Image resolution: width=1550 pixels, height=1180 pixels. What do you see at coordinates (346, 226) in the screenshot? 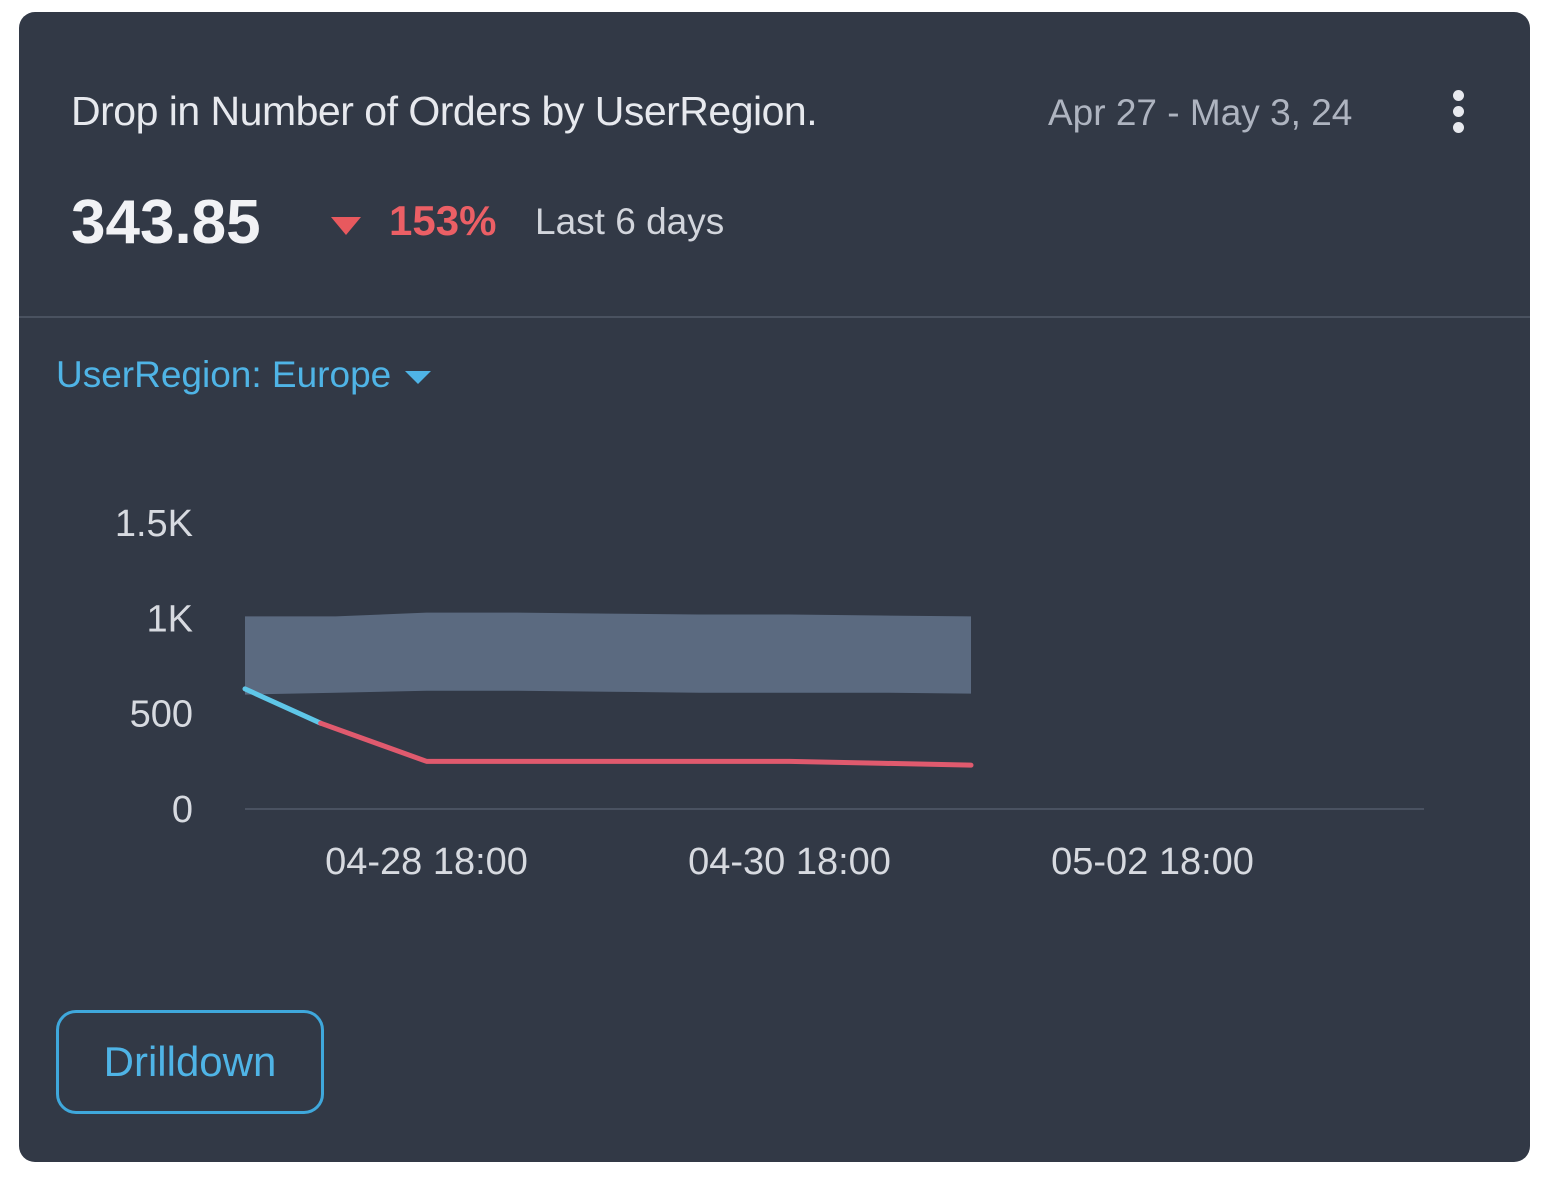
I see `down-arrow-icon` at bounding box center [346, 226].